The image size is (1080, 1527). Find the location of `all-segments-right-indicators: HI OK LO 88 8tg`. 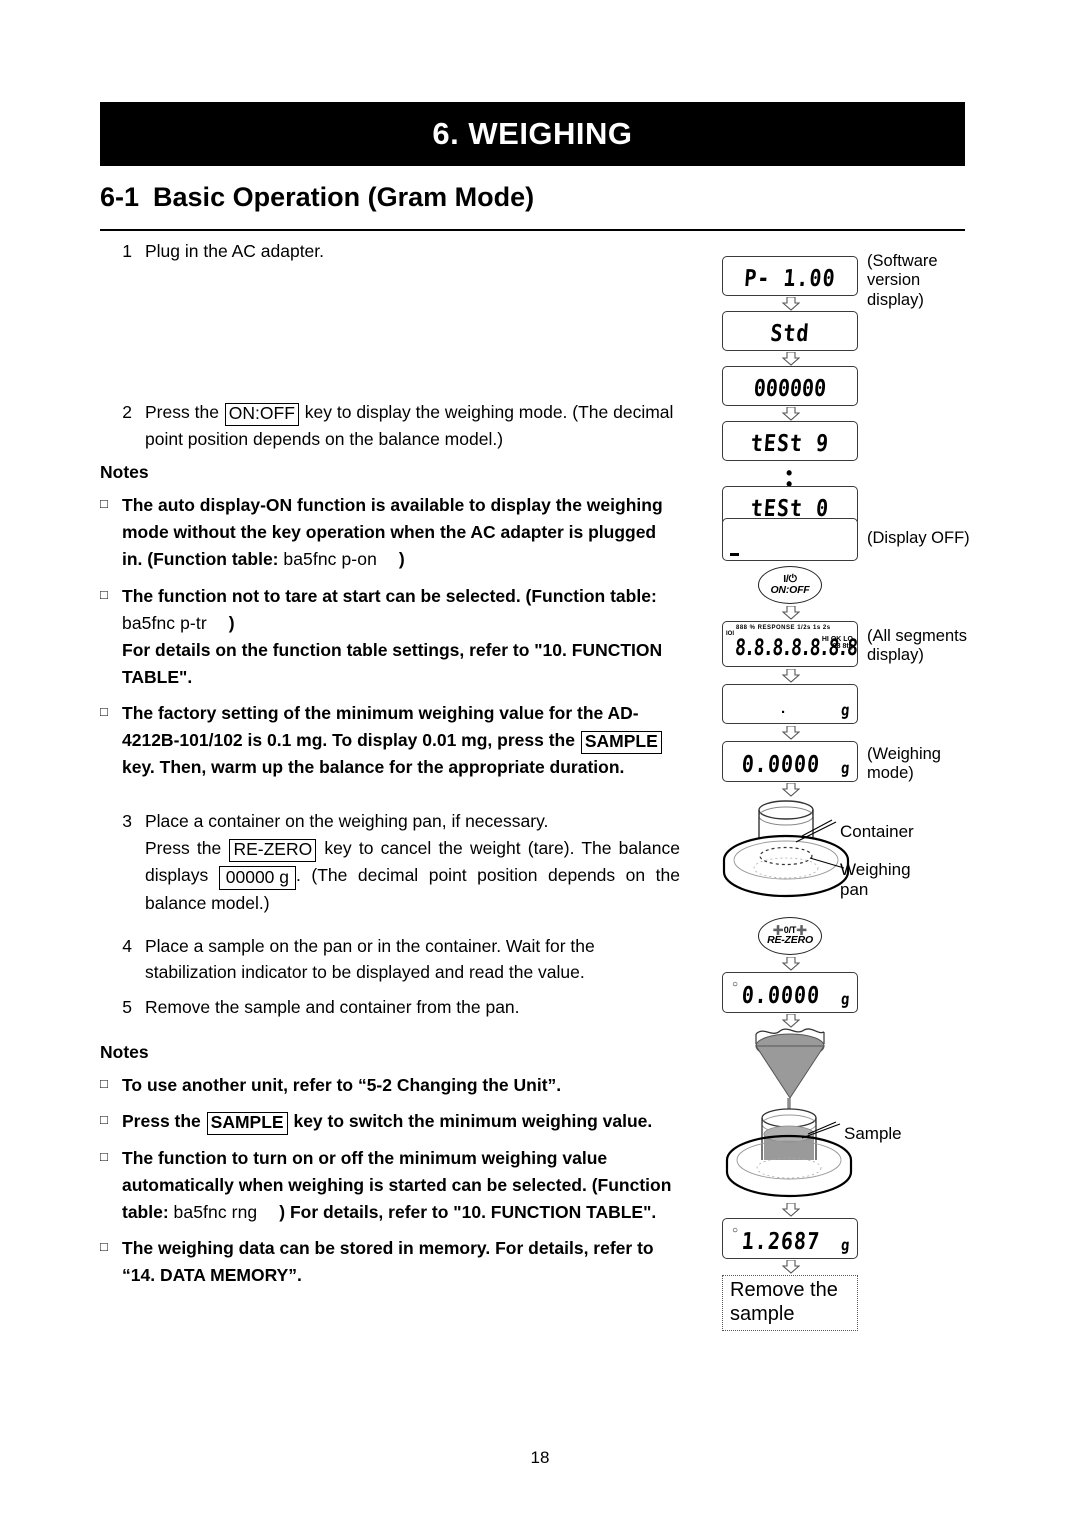

all-segments-right-indicators: HI OK LO 88 8tg is located at coordinates (837, 643).